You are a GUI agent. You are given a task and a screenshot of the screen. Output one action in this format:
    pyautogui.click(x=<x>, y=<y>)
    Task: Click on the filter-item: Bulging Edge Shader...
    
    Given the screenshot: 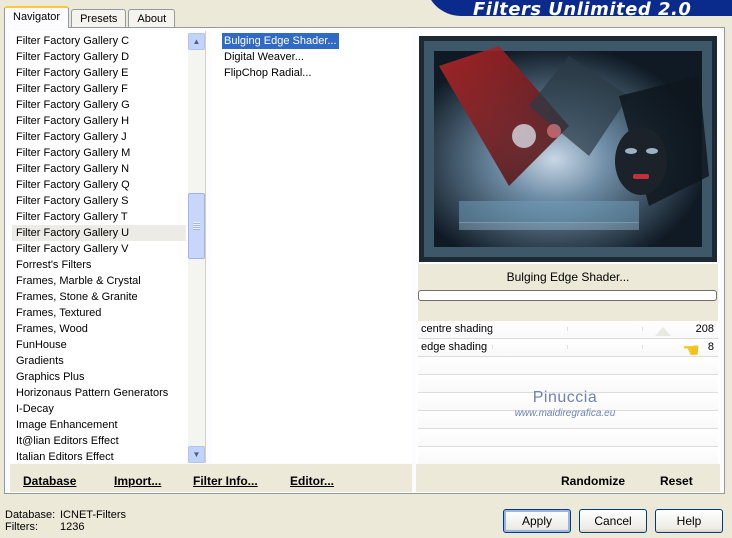 What is the action you would take?
    pyautogui.click(x=280, y=41)
    